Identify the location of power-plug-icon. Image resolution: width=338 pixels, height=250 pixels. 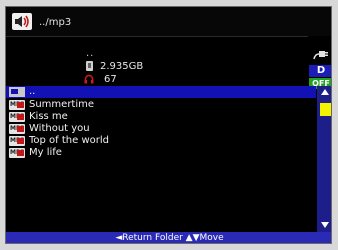
(320, 55).